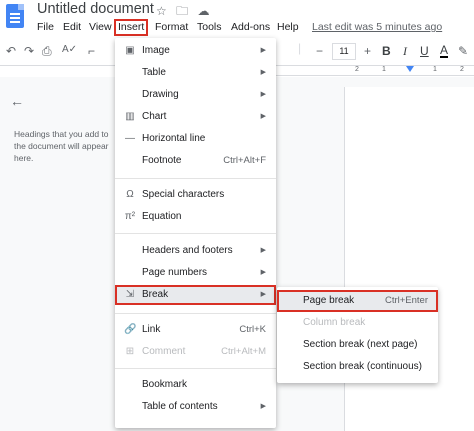  Describe the element at coordinates (130, 294) in the screenshot. I see `break-icon: ⇲` at that location.